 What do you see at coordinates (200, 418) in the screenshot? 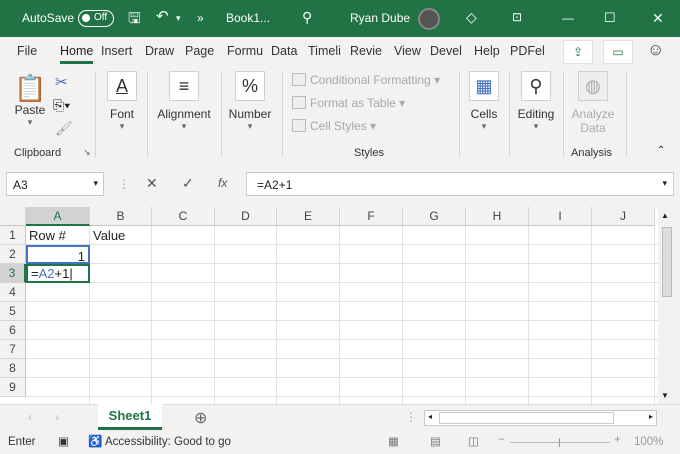
I see `add-sheet-icon: ⊕` at bounding box center [200, 418].